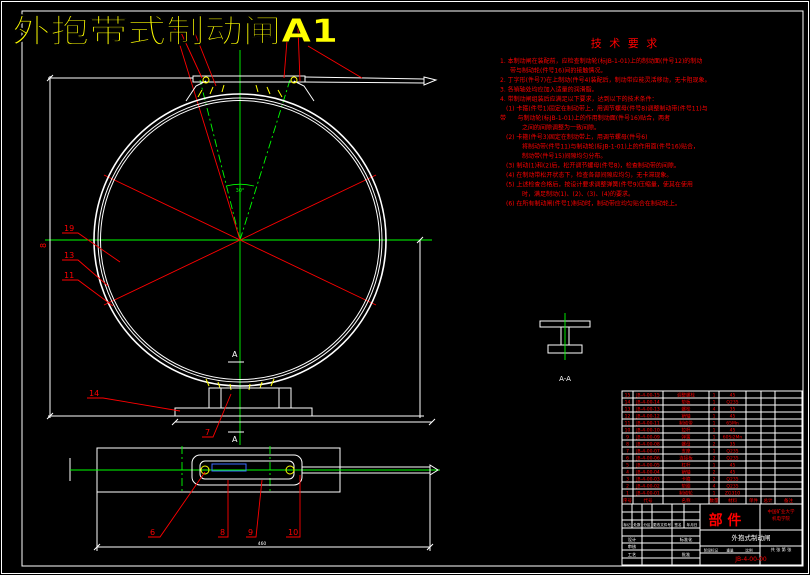 The height and width of the screenshot is (575, 810). Describe the element at coordinates (686, 500) in the screenshot. I see `parts-header-cell: 名称` at that location.